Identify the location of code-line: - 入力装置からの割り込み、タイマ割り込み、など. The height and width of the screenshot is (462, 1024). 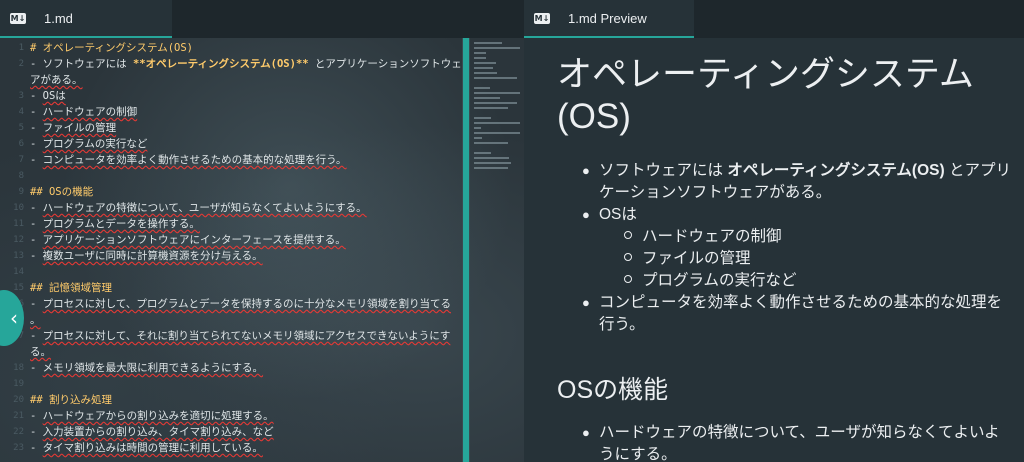
(152, 432).